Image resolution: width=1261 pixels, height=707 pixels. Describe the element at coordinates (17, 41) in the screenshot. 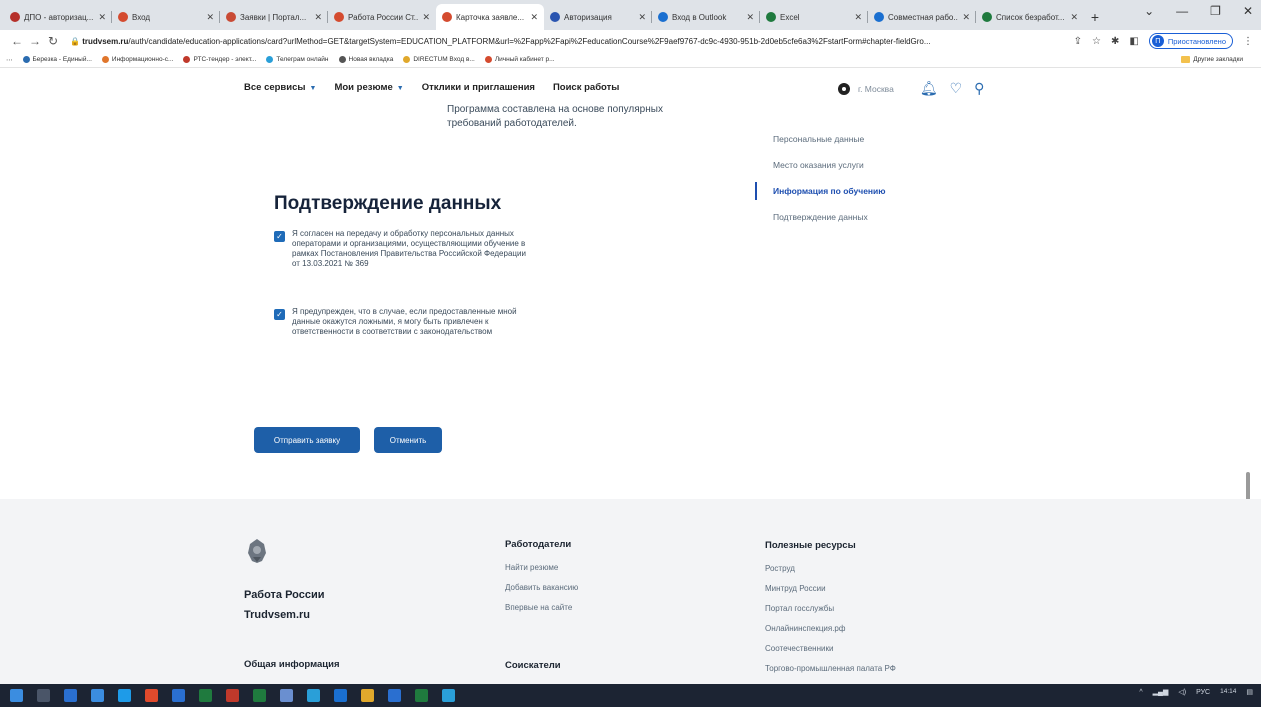

I see `back-arrow-icon: ←` at that location.